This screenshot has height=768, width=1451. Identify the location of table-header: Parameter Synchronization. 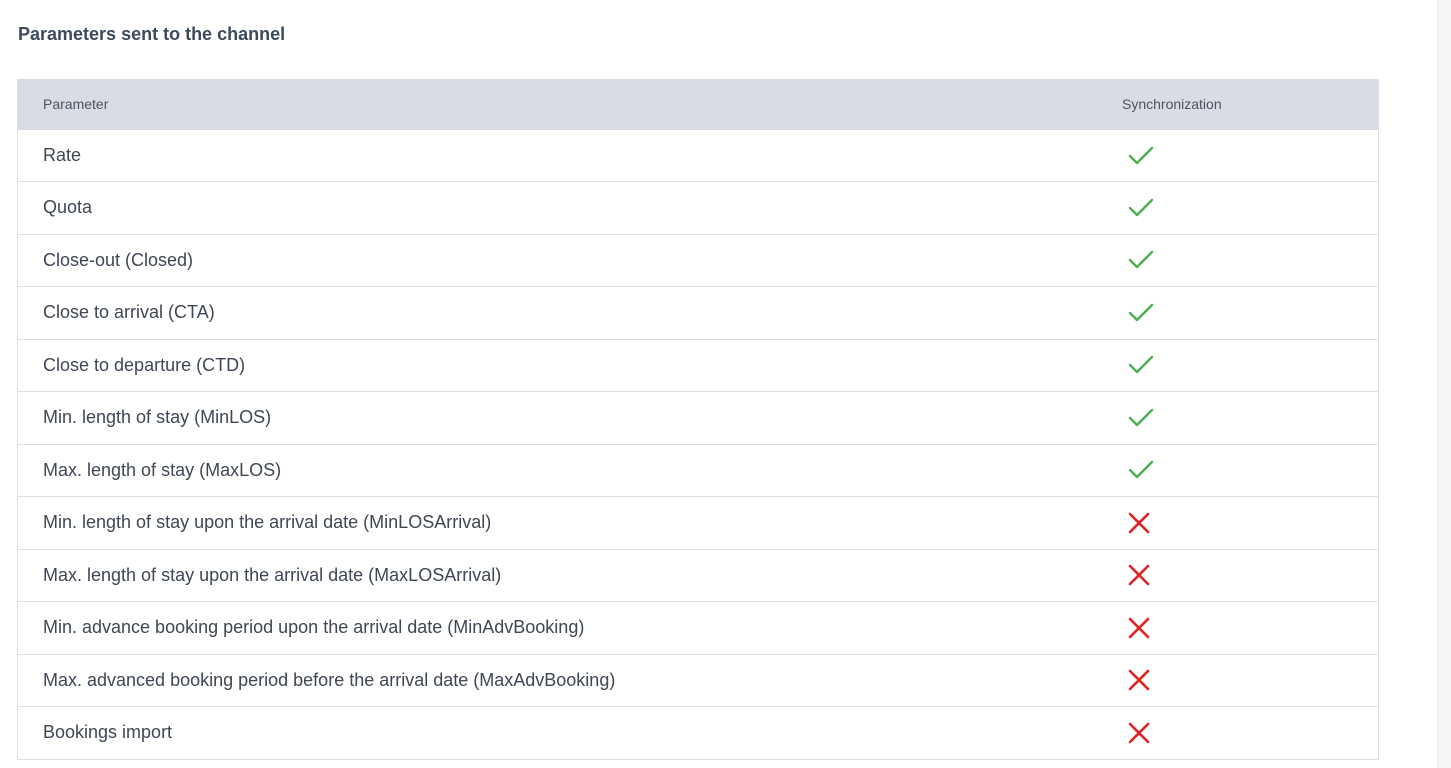
(698, 104).